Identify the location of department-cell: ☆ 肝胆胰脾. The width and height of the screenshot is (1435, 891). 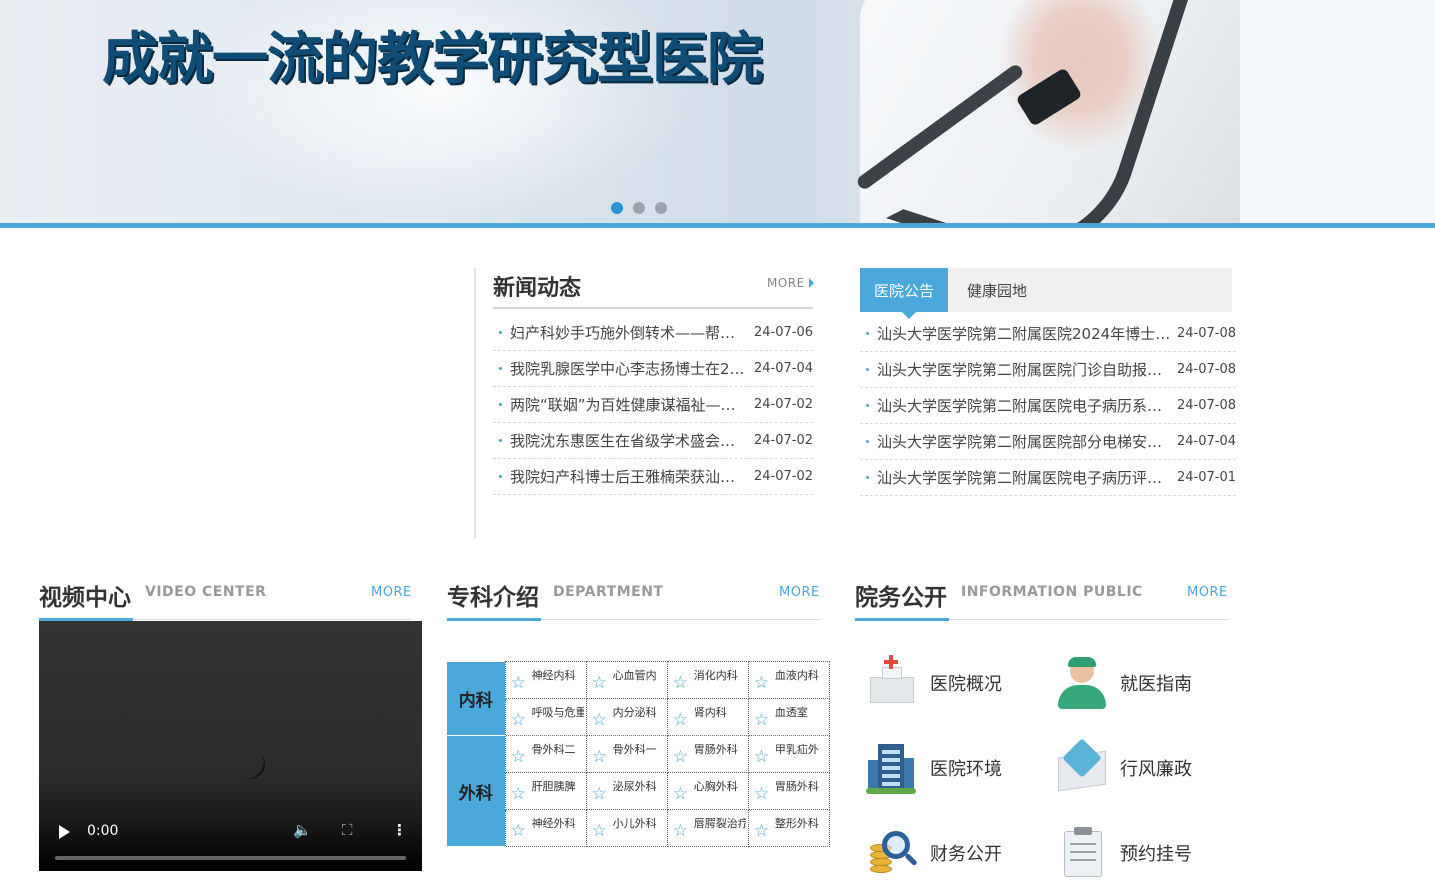
(545, 791).